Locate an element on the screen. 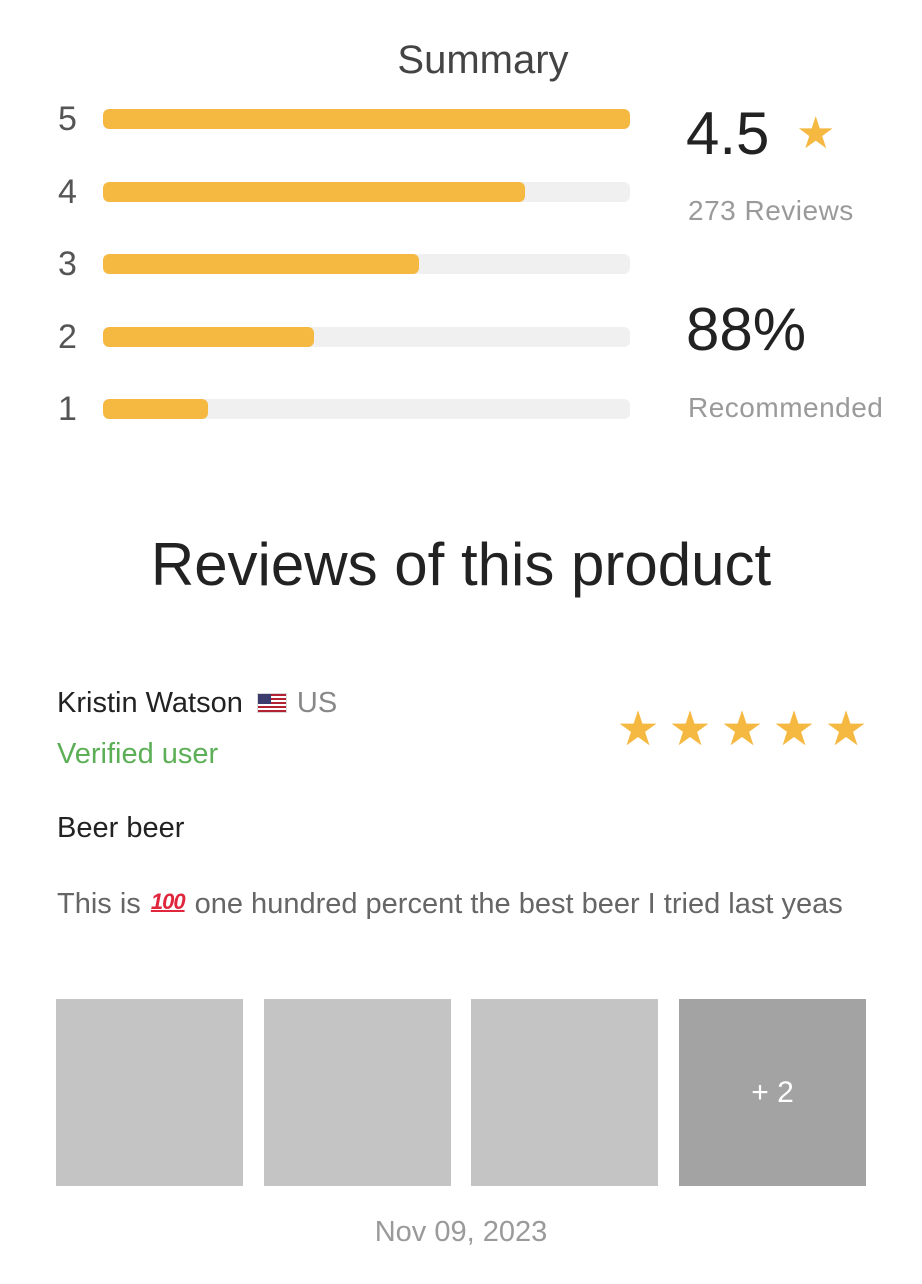 The image size is (922, 1284). more-photos-button: + 2 is located at coordinates (772, 1092).